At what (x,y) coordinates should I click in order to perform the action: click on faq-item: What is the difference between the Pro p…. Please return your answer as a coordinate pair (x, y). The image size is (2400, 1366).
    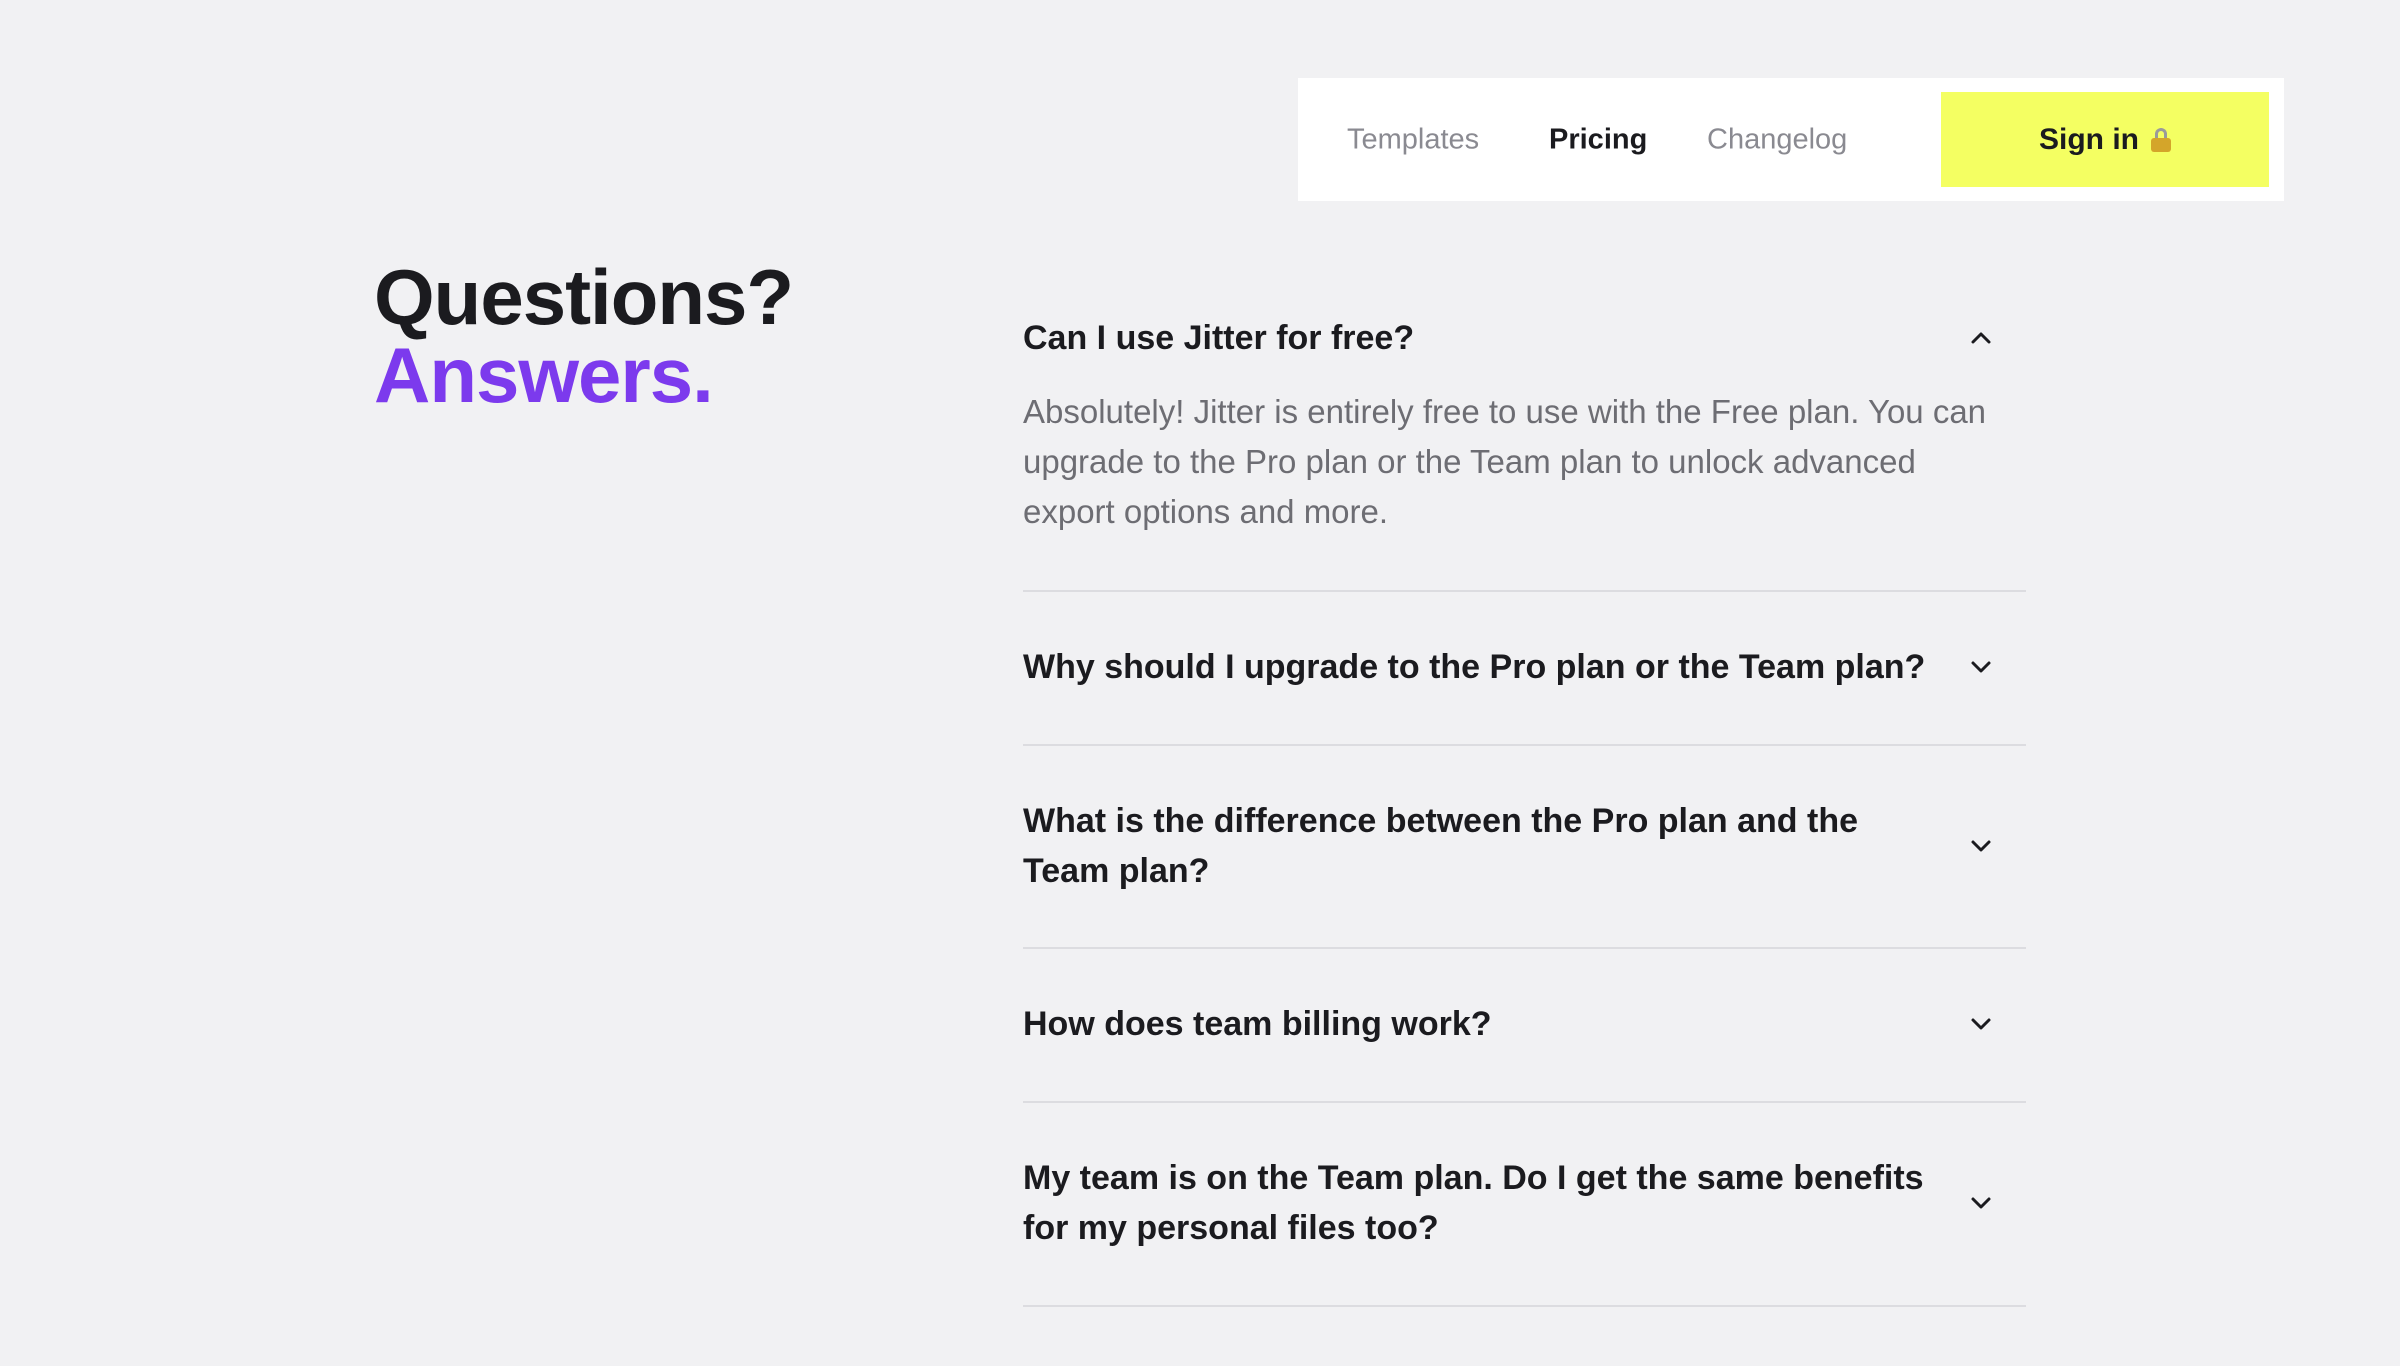
    Looking at the image, I should click on (1524, 847).